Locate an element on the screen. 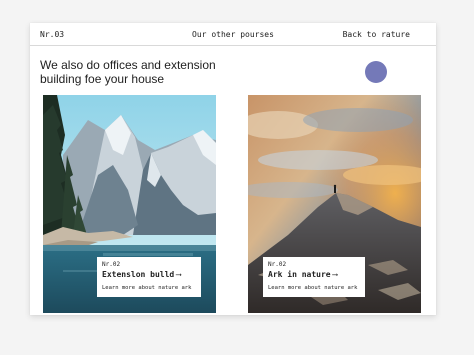  card-title: Ark in nature is located at coordinates (299, 274).